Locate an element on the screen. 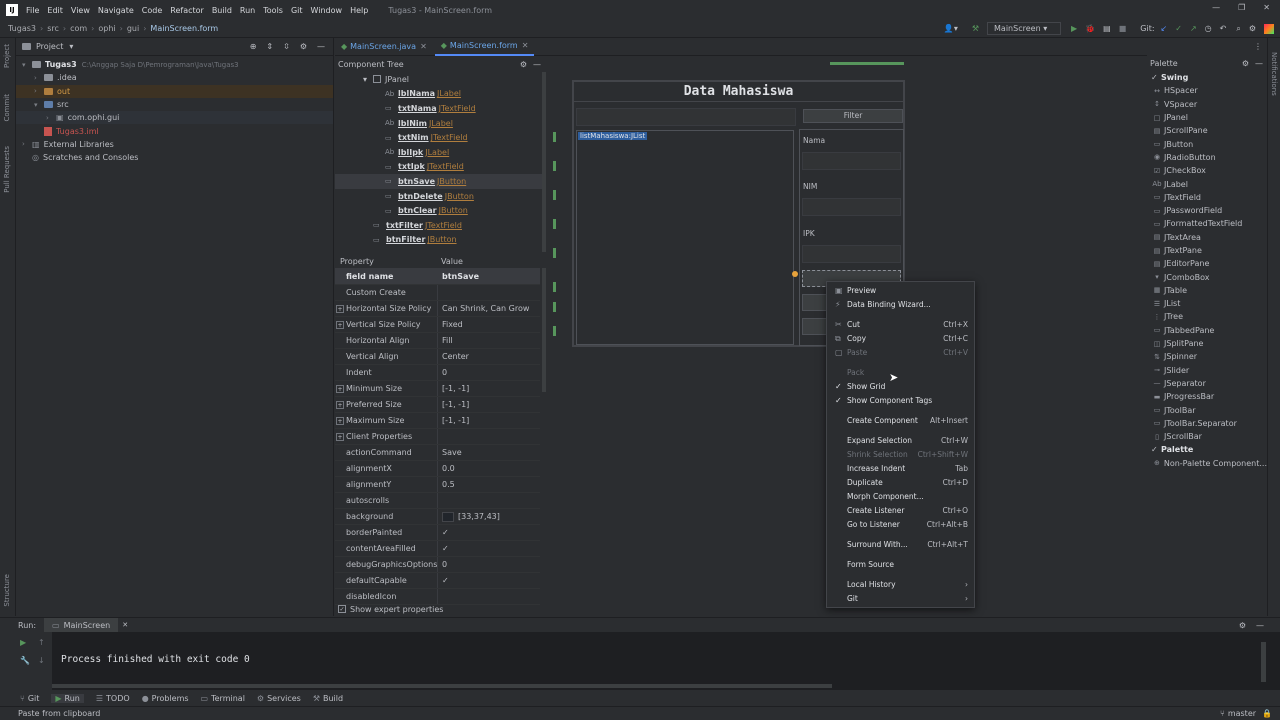 The height and width of the screenshot is (720, 1280). breadcrumb-item: ophi is located at coordinates (106, 28).